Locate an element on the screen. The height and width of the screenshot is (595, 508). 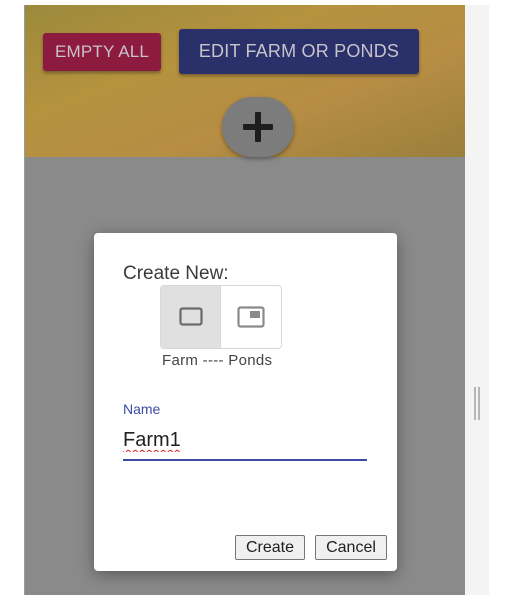
picture-in-picture-icon is located at coordinates (250, 317).